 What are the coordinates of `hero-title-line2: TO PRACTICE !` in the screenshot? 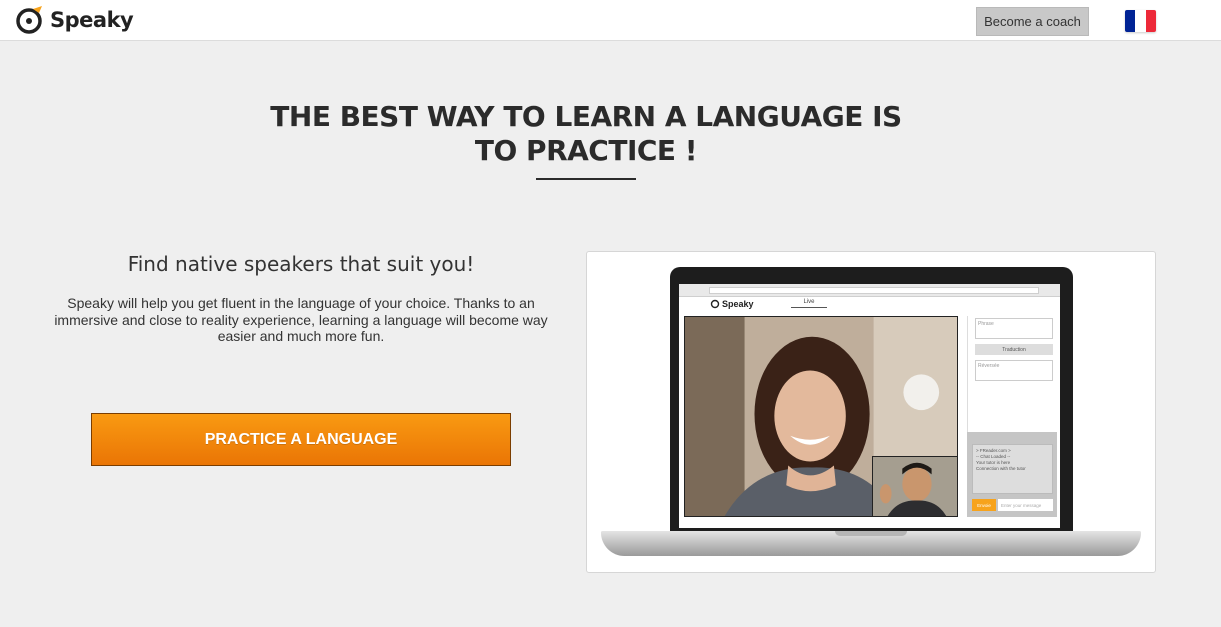 It's located at (586, 150).